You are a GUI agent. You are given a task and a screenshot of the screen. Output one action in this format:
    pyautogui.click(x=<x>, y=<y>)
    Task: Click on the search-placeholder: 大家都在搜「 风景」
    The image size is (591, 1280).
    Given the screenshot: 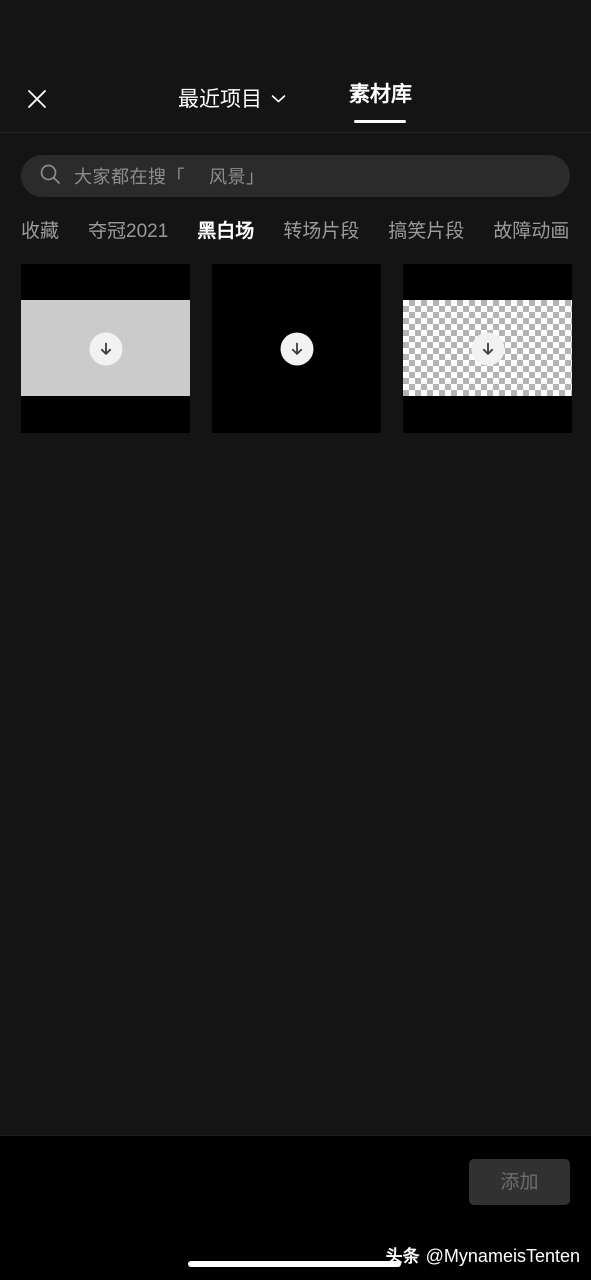 What is the action you would take?
    pyautogui.click(x=169, y=176)
    